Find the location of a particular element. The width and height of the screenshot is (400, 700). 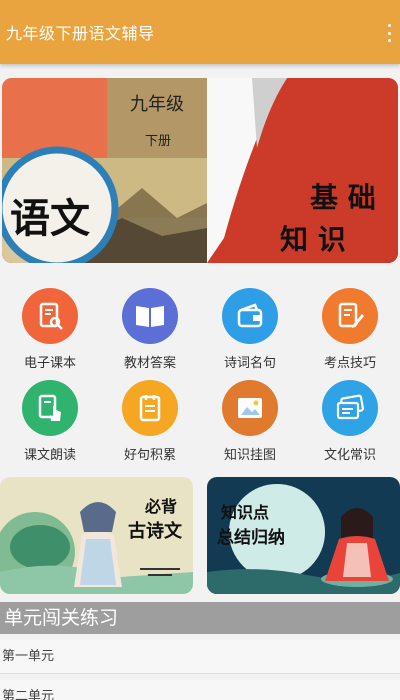

list-item-unit-2: 第二单元 is located at coordinates (200, 690).